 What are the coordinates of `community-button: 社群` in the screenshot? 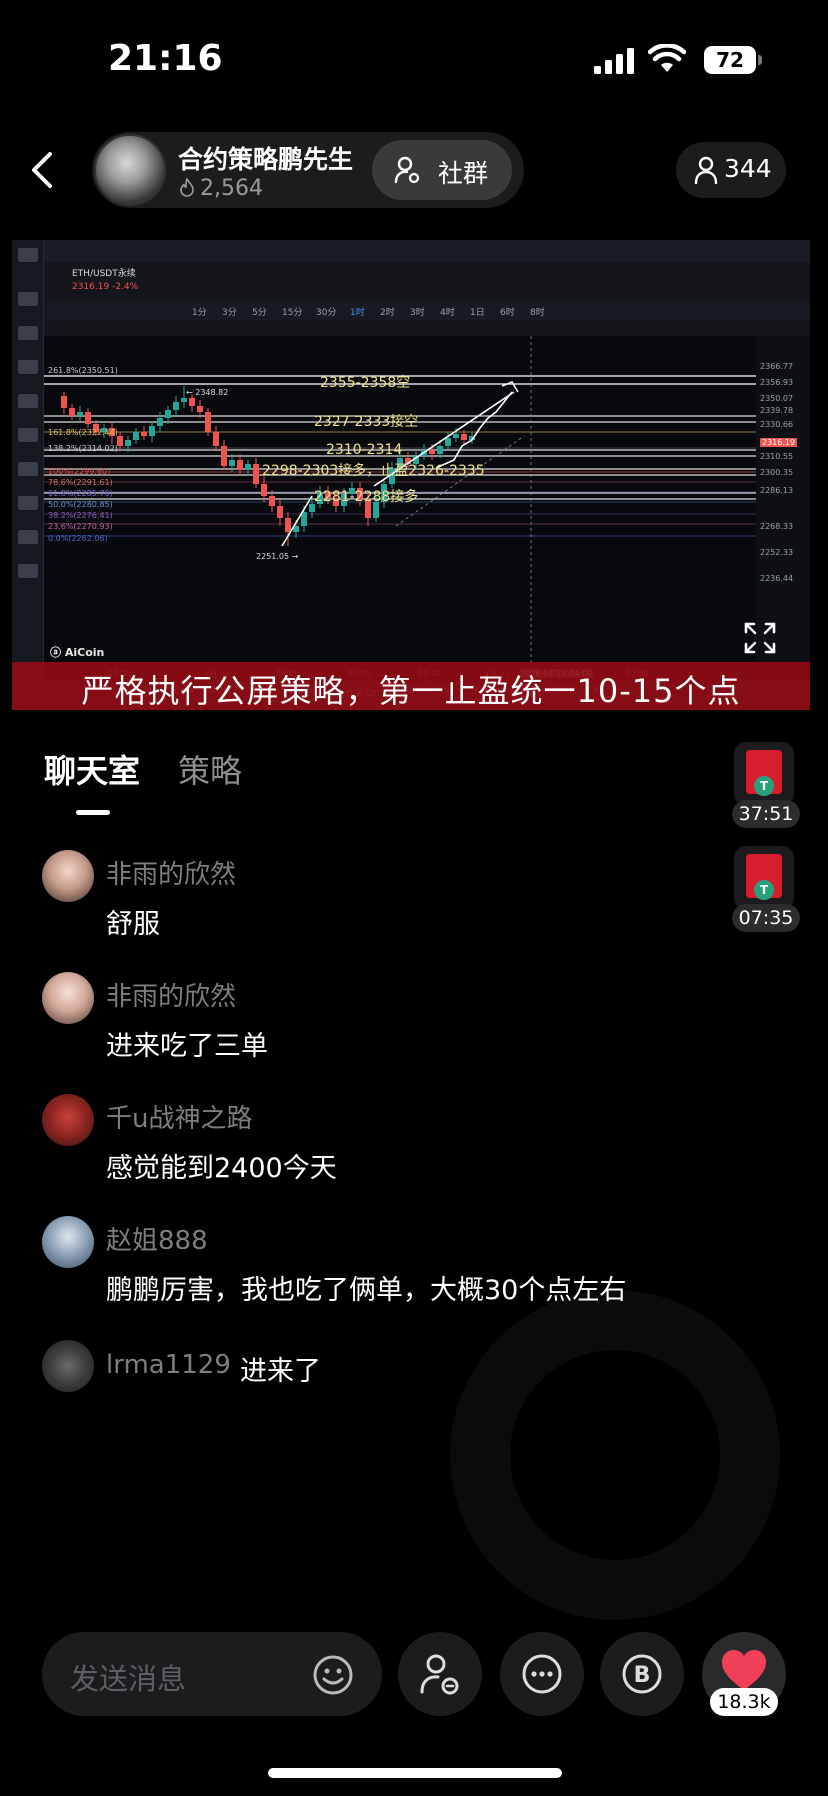 It's located at (442, 170).